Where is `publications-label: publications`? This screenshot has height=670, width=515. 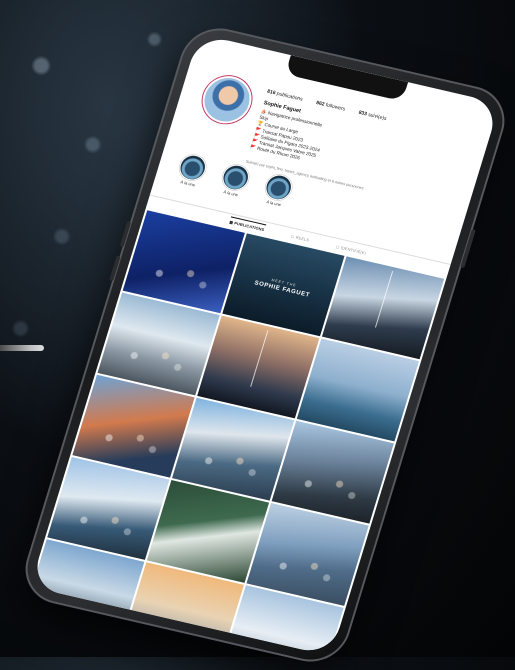
publications-label: publications is located at coordinates (289, 96).